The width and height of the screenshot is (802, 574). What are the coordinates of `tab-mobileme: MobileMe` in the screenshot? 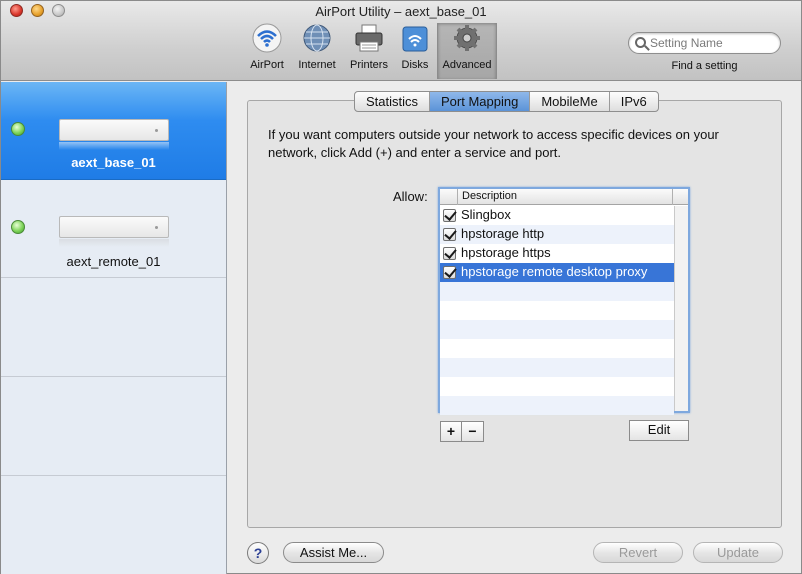 It's located at (570, 101).